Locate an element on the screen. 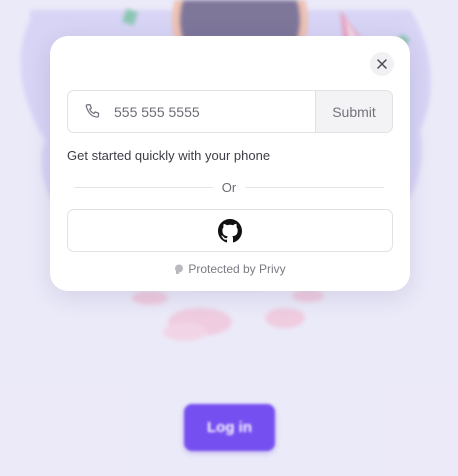  github-login-button is located at coordinates (230, 230).